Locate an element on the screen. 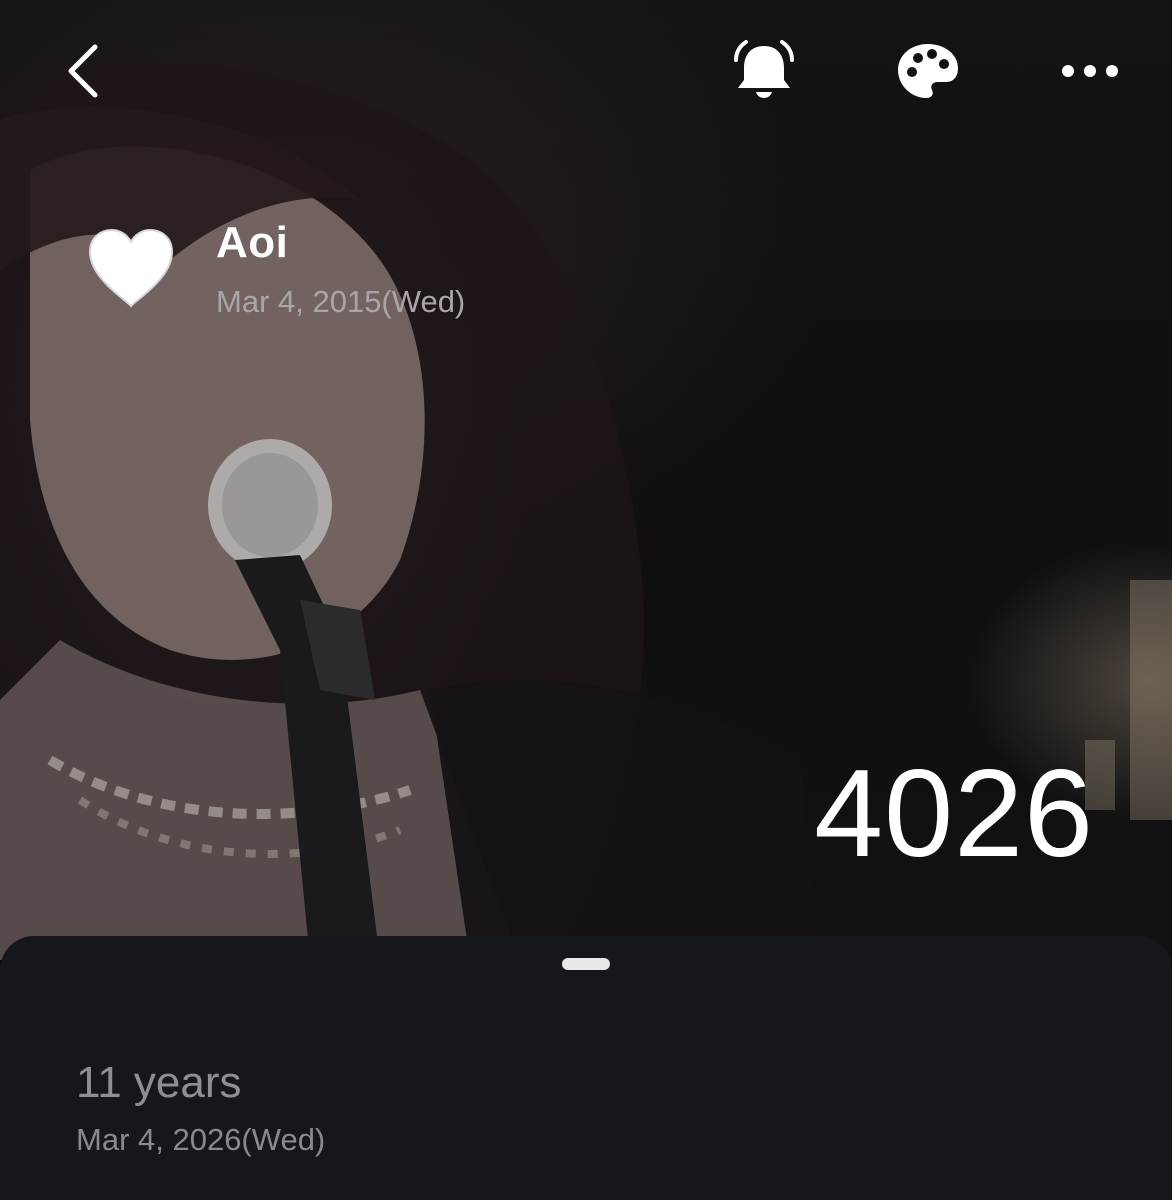 Image resolution: width=1172 pixels, height=1200 pixels. event-title: Aoi is located at coordinates (252, 242).